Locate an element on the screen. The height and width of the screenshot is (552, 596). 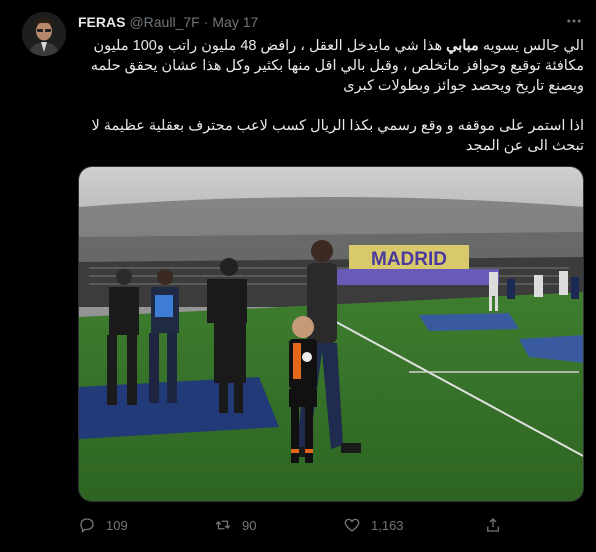
share-icon is located at coordinates (493, 525).